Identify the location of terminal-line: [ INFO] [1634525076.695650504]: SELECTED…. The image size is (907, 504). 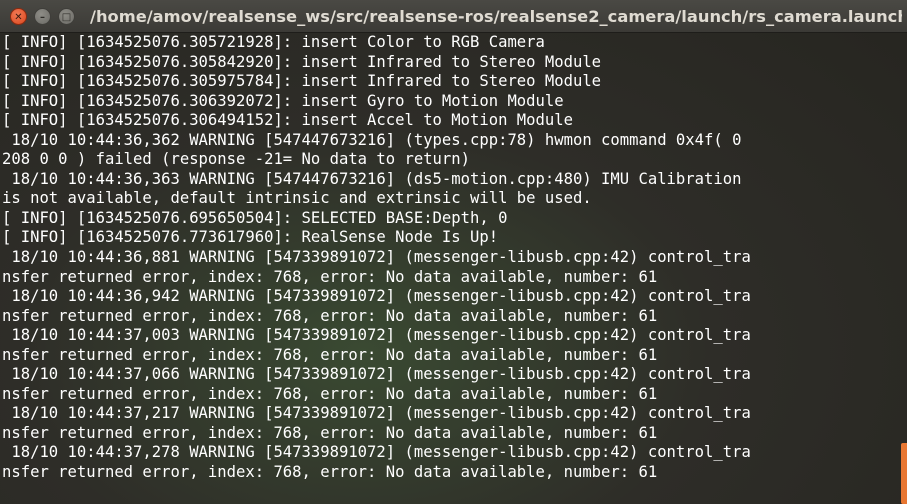
(255, 217).